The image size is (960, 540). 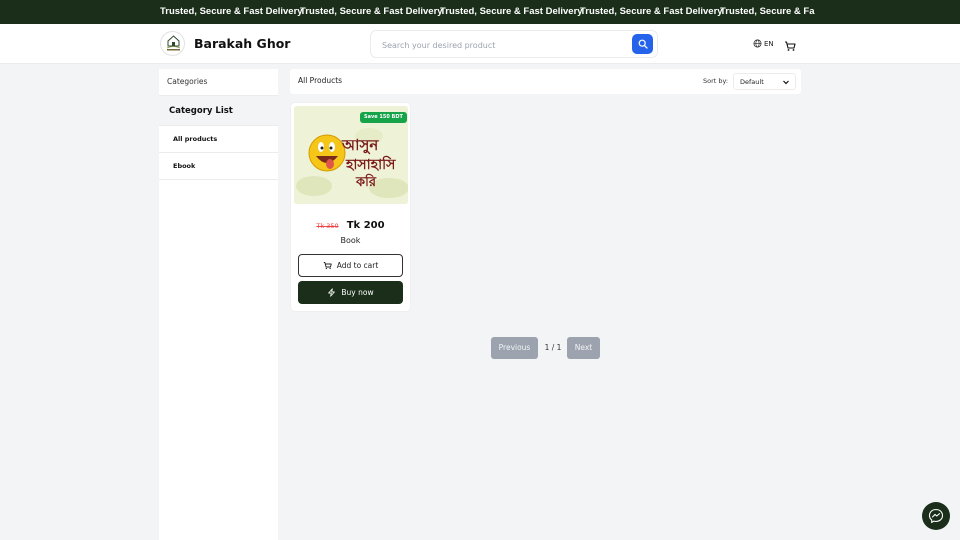 I want to click on previous-page-button: Previous, so click(x=514, y=348).